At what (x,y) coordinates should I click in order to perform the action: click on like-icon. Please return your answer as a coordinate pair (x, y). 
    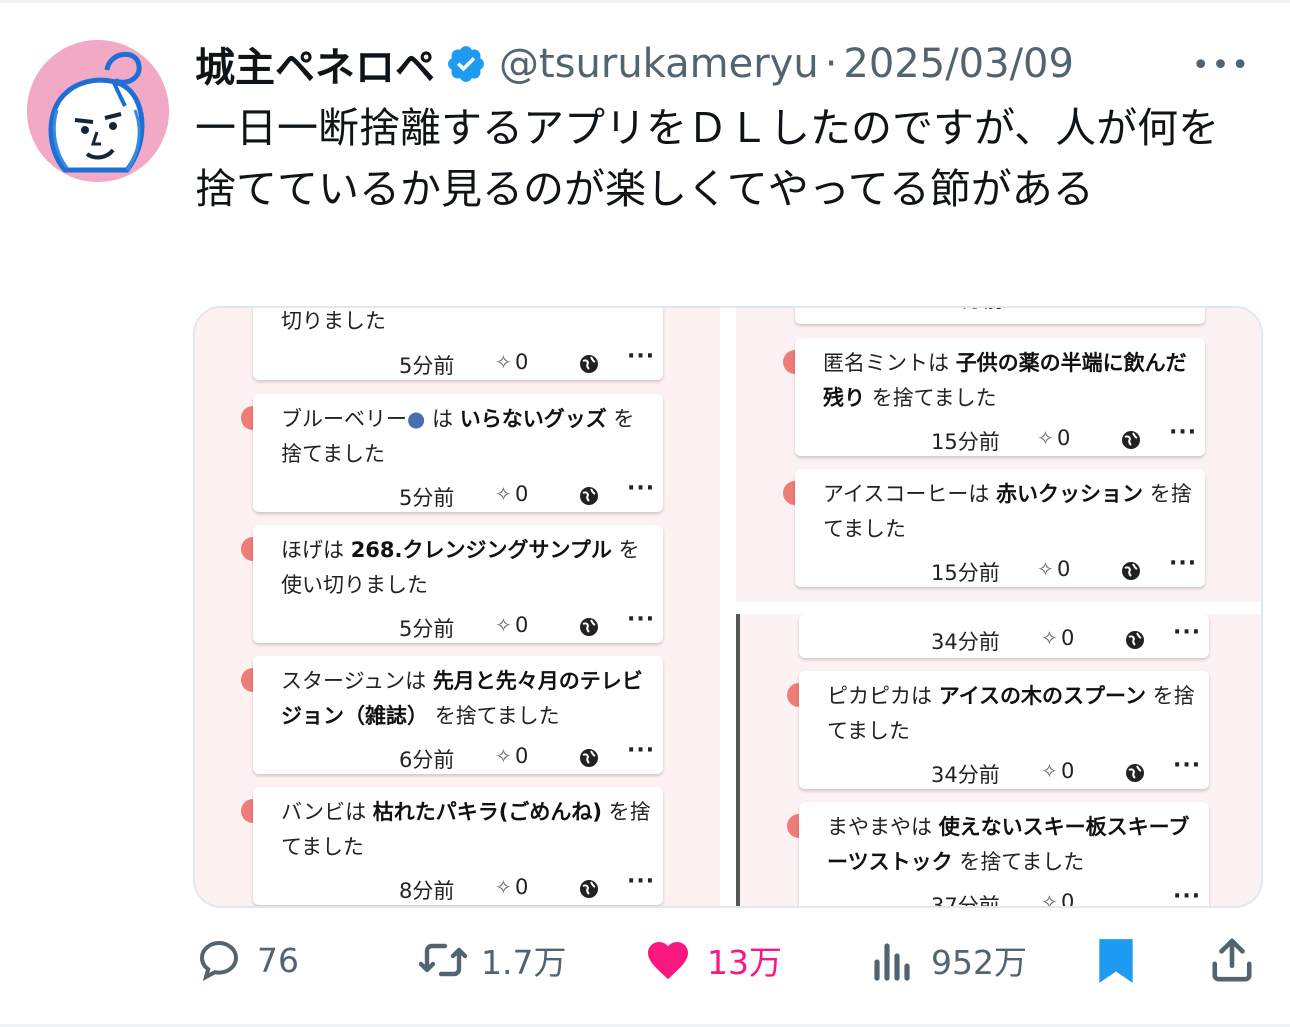
    Looking at the image, I should click on (668, 961).